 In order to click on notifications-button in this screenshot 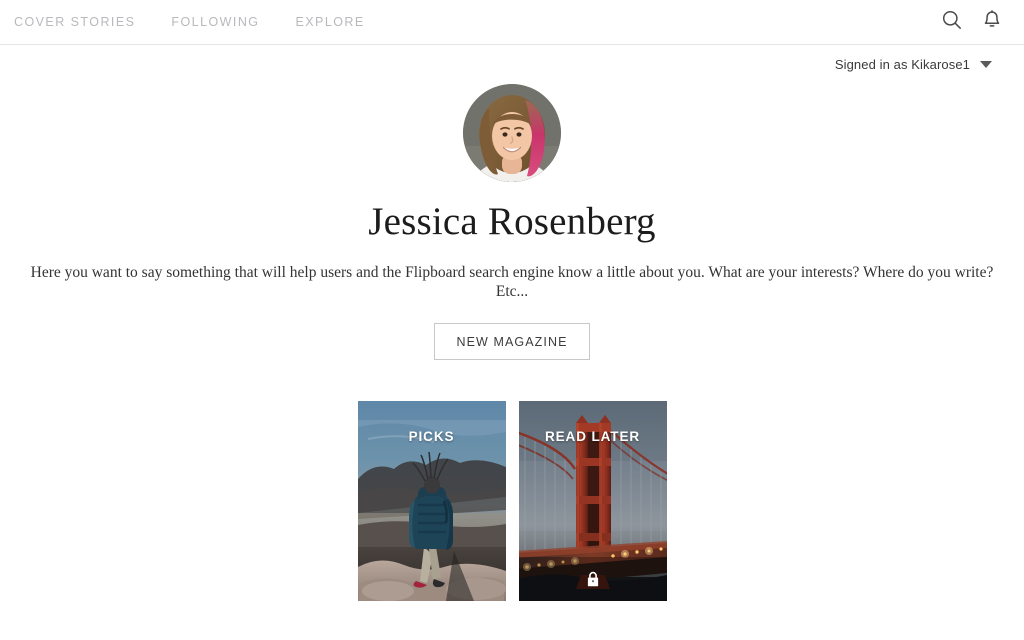, I will do `click(992, 23)`.